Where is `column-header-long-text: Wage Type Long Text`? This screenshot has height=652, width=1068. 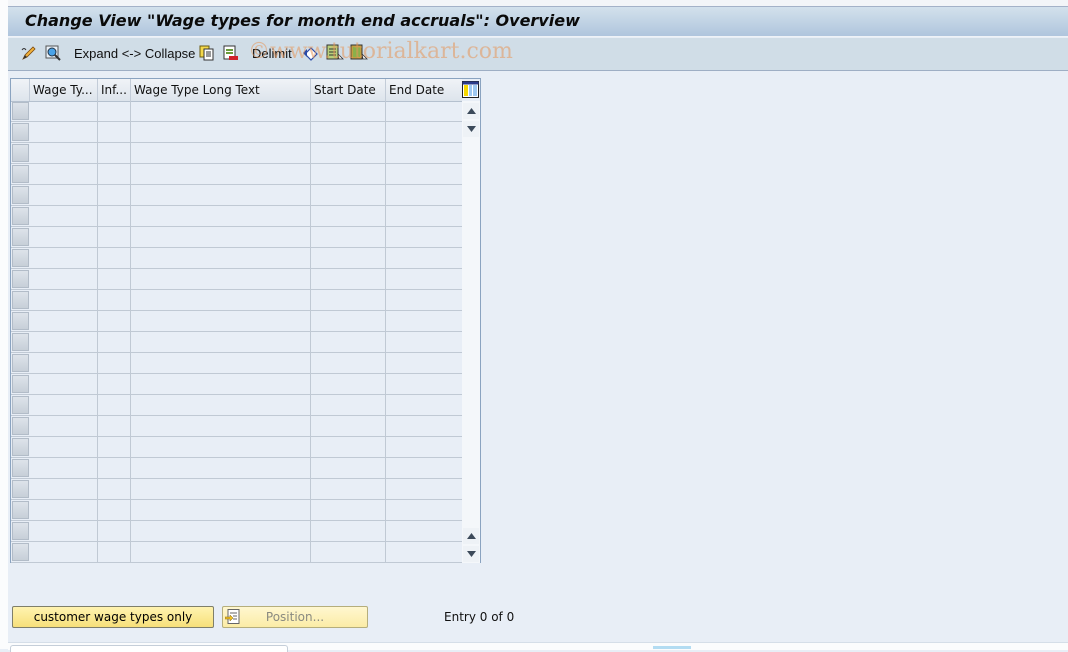 column-header-long-text: Wage Type Long Text is located at coordinates (221, 90).